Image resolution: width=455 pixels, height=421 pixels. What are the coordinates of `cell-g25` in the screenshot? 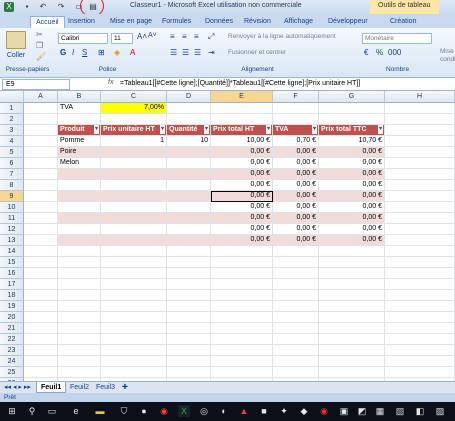 It's located at (352, 372).